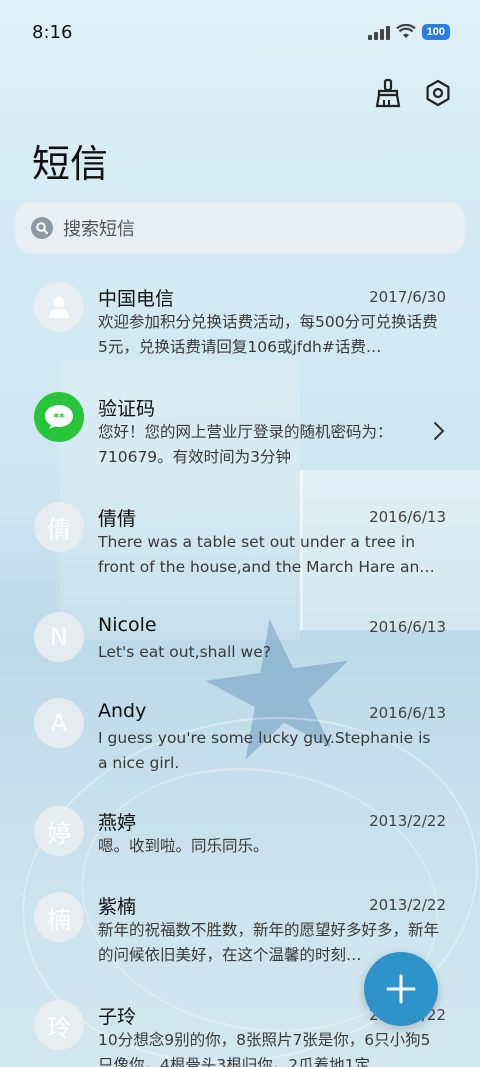  I want to click on new-message-button, so click(401, 989).